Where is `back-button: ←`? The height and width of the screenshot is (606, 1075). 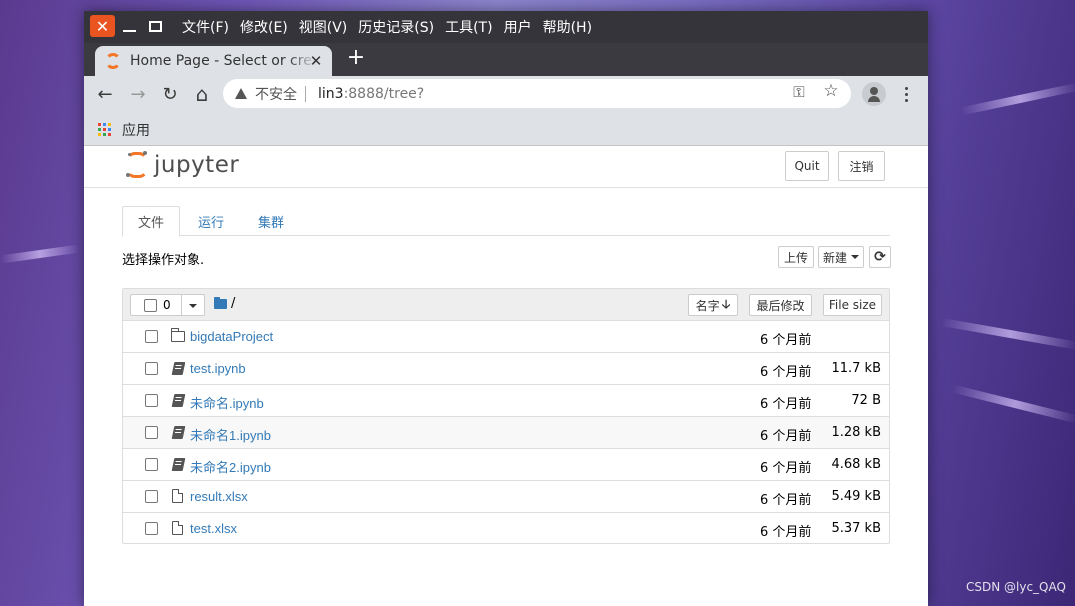
back-button: ← is located at coordinates (105, 94).